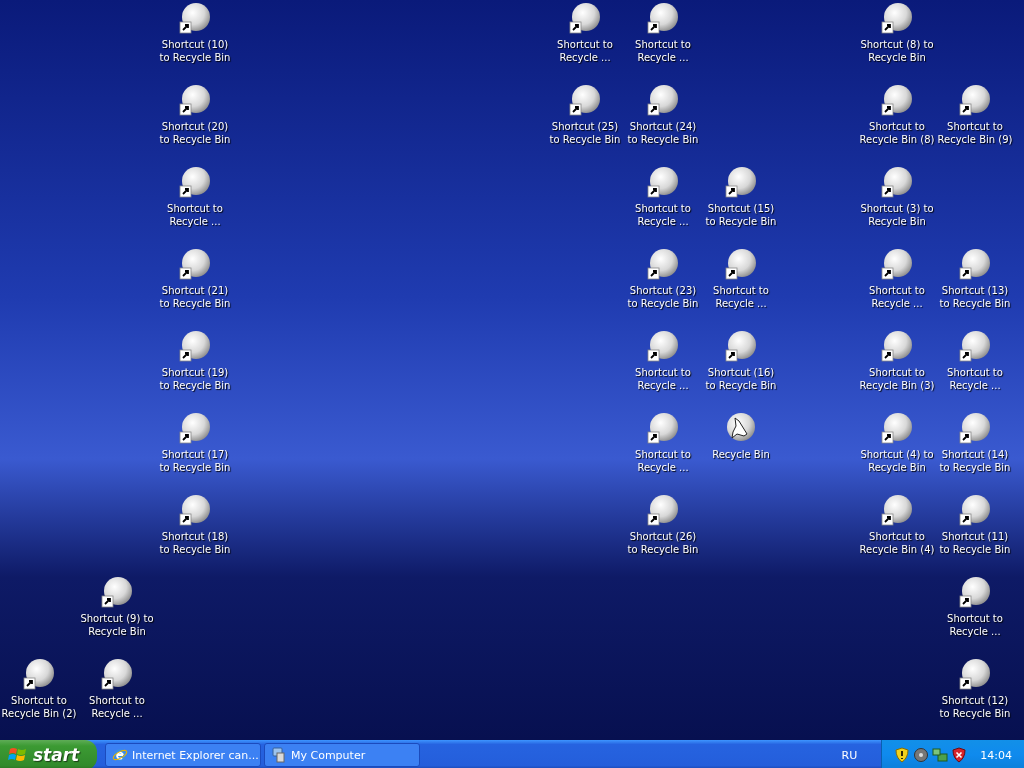  What do you see at coordinates (195, 461) in the screenshot?
I see `icon-label: Shortcut (17) to Recycle Bin` at bounding box center [195, 461].